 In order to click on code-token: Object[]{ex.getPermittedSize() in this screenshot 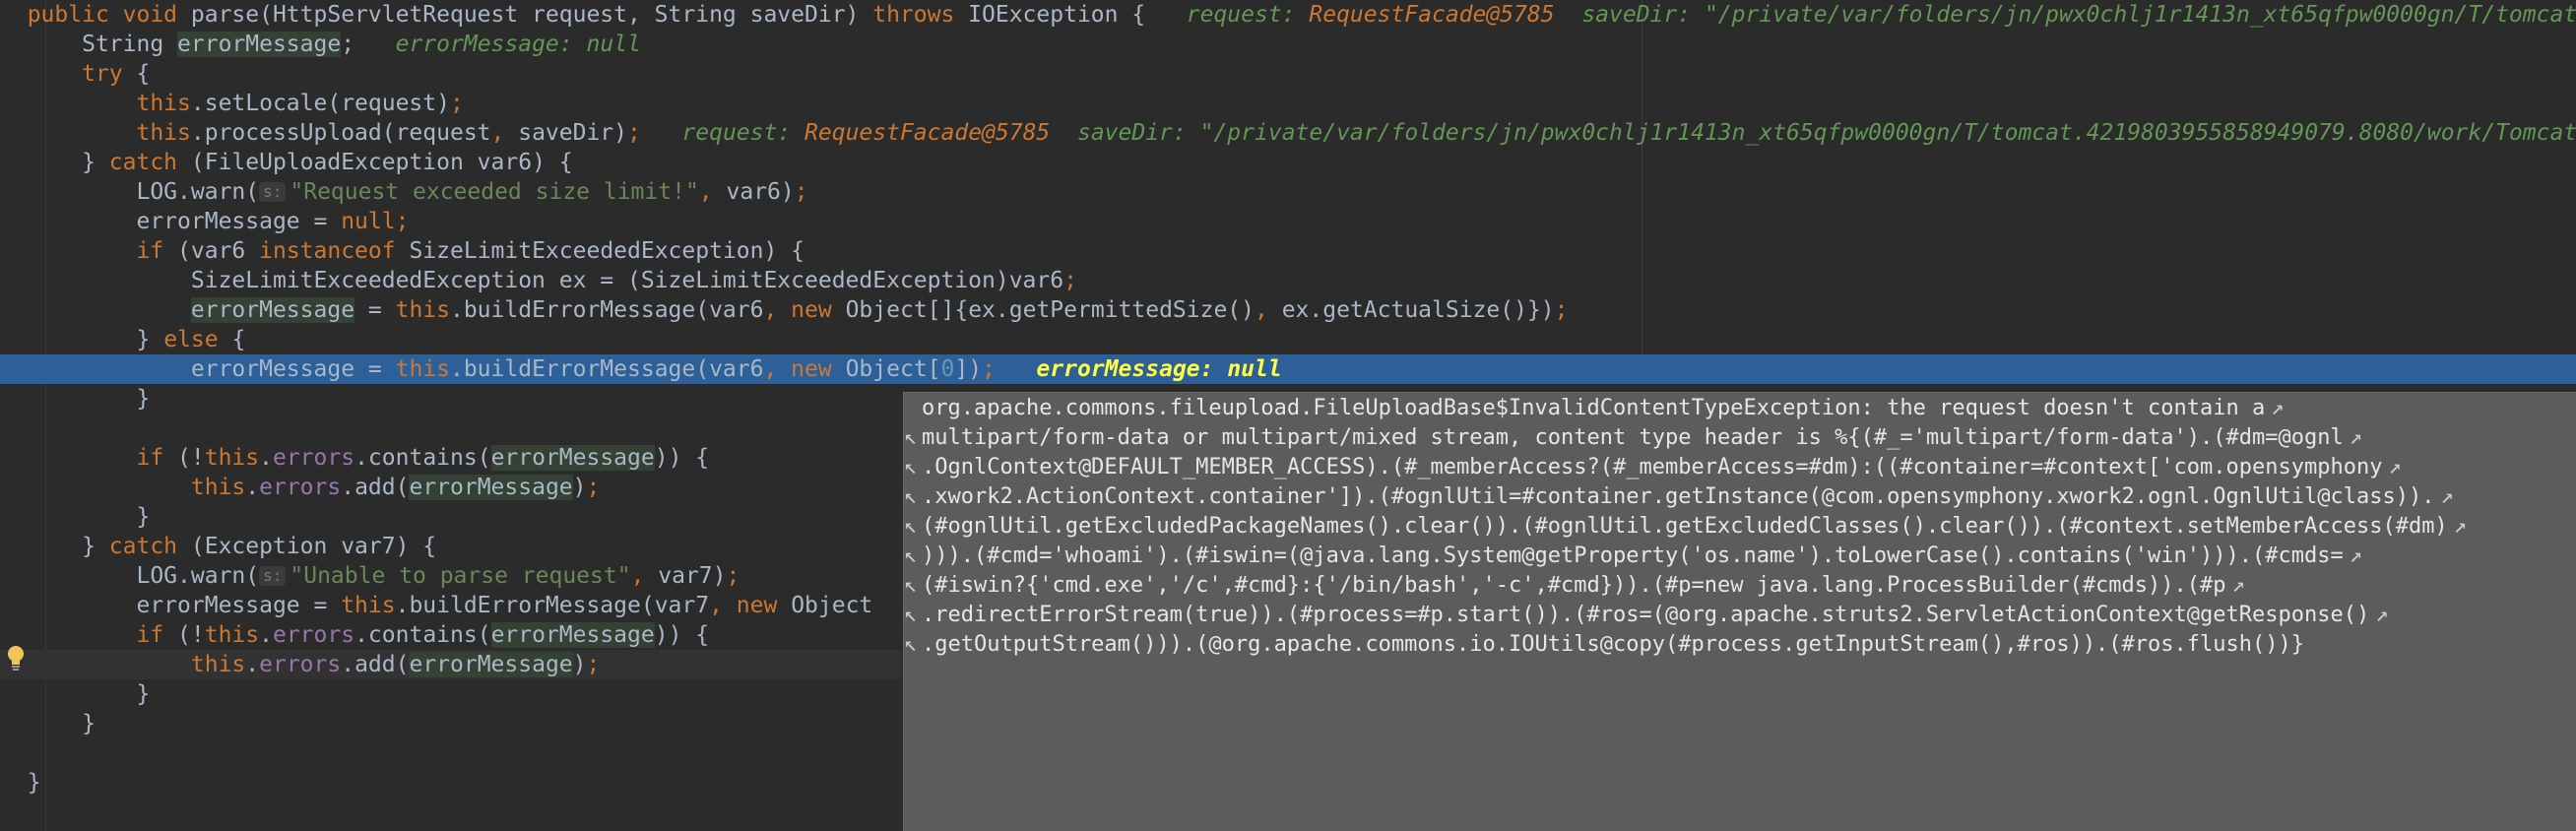, I will do `click(1050, 310)`.